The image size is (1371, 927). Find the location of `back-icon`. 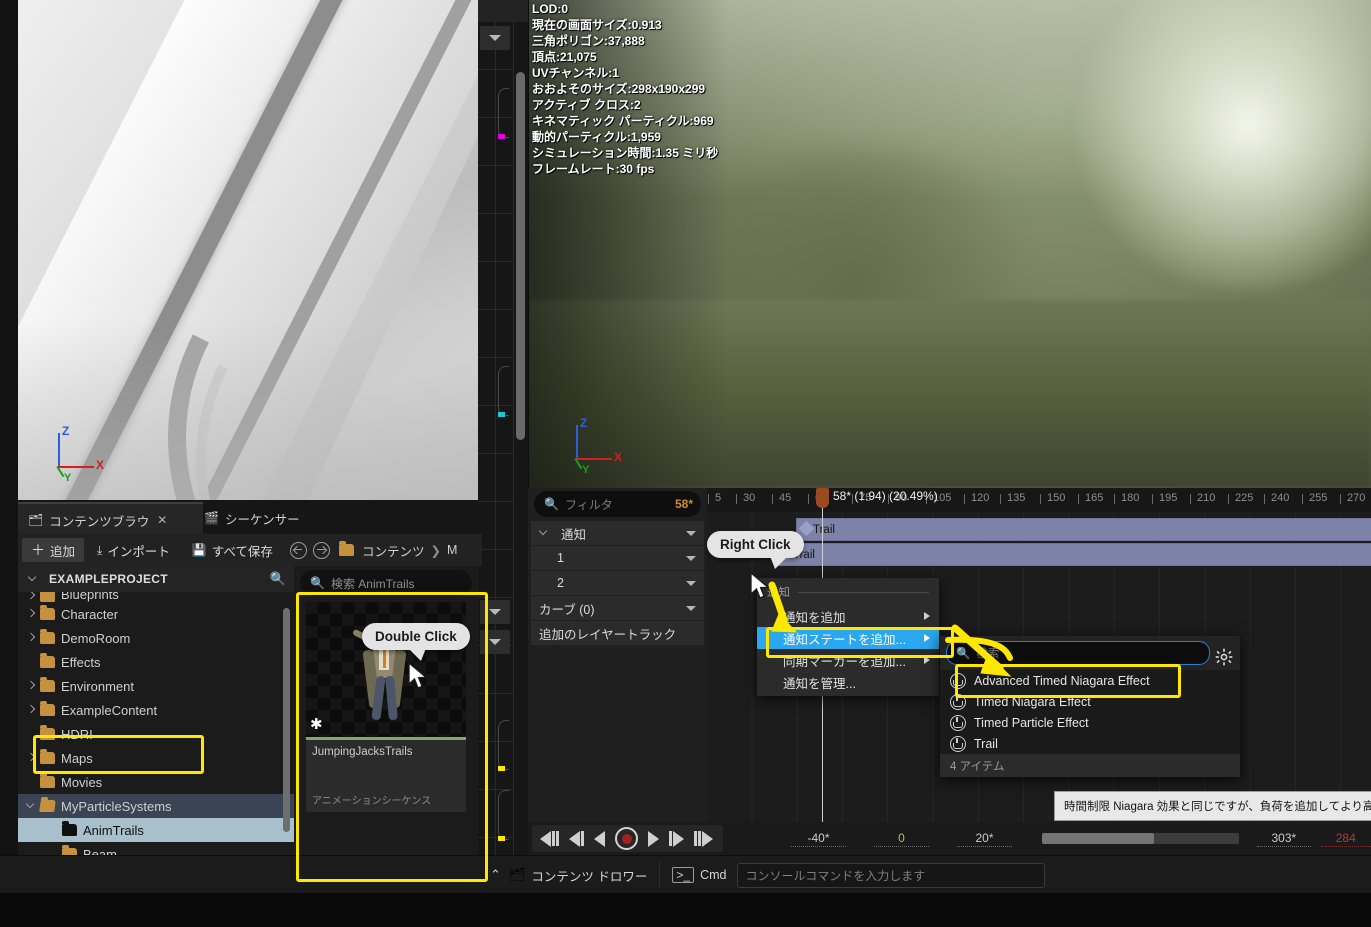

back-icon is located at coordinates (298, 550).